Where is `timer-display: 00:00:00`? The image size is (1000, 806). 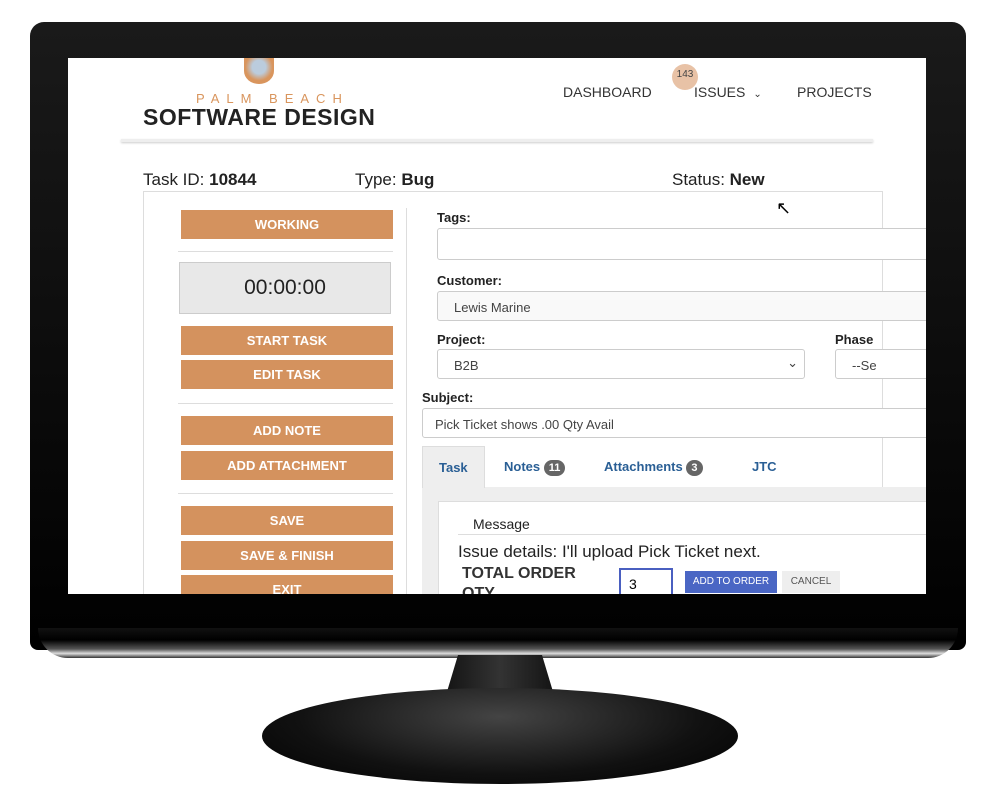
timer-display: 00:00:00 is located at coordinates (285, 288).